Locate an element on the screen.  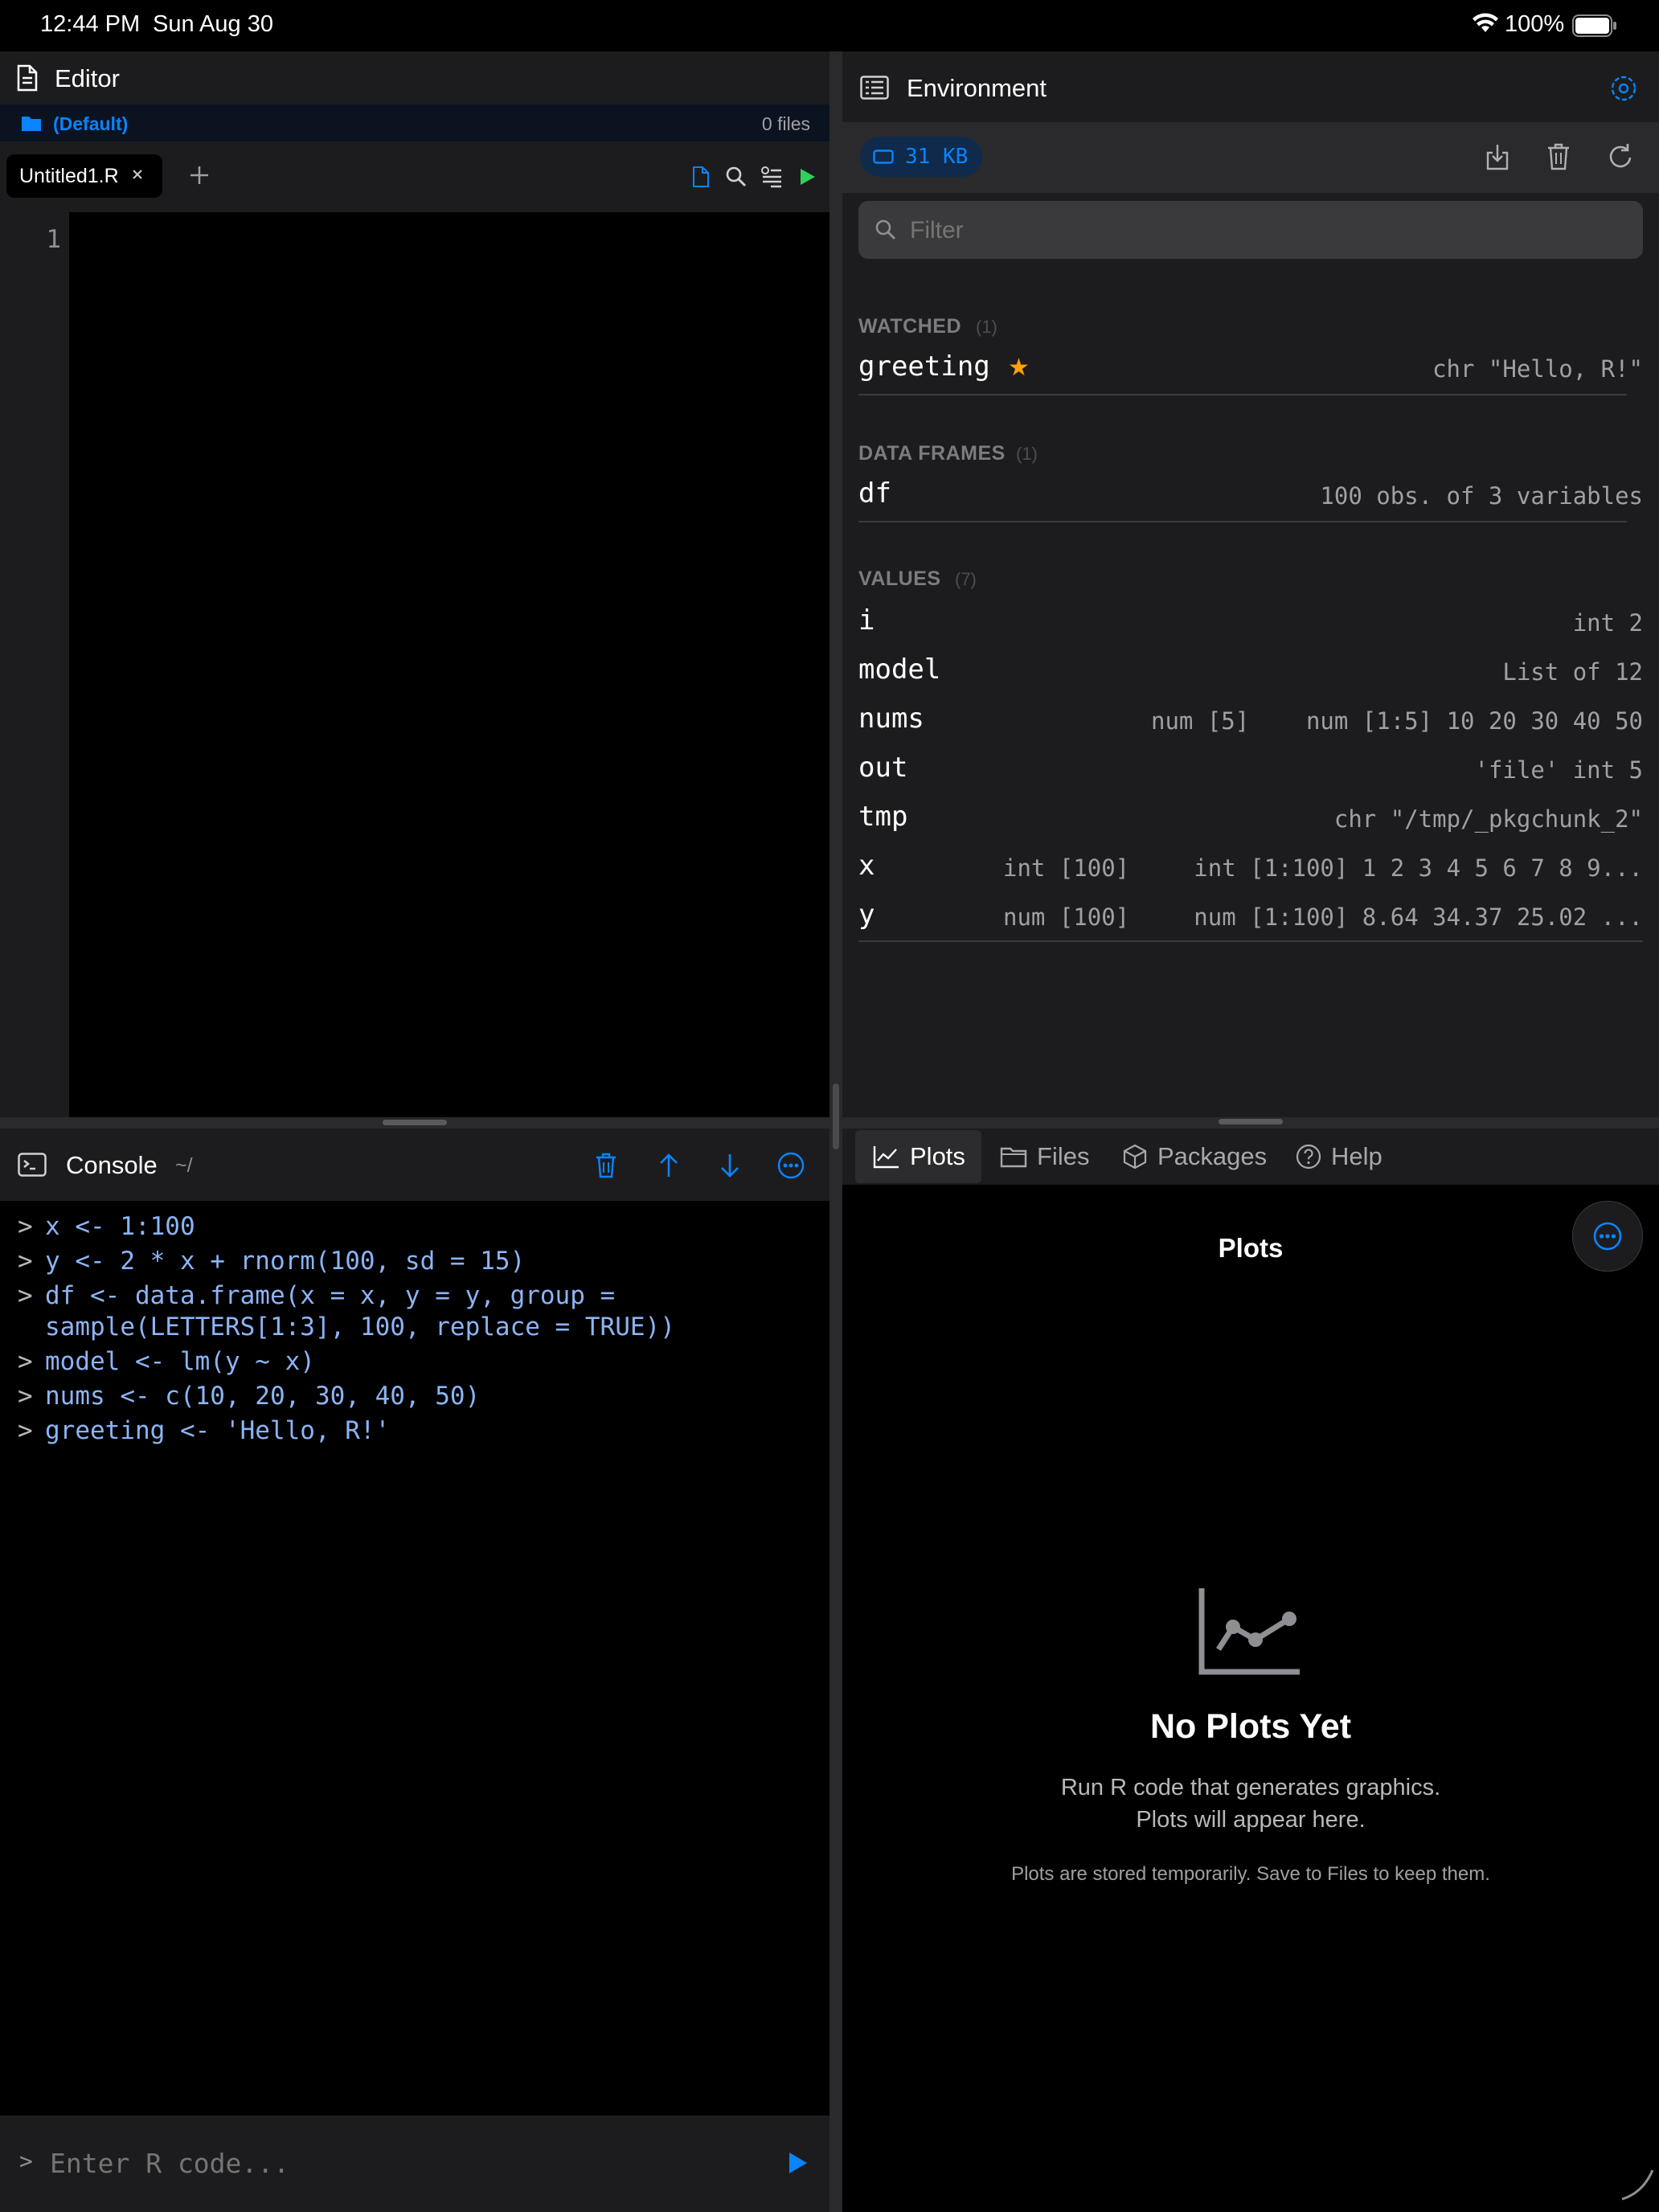
wifi-icon is located at coordinates (1485, 23).